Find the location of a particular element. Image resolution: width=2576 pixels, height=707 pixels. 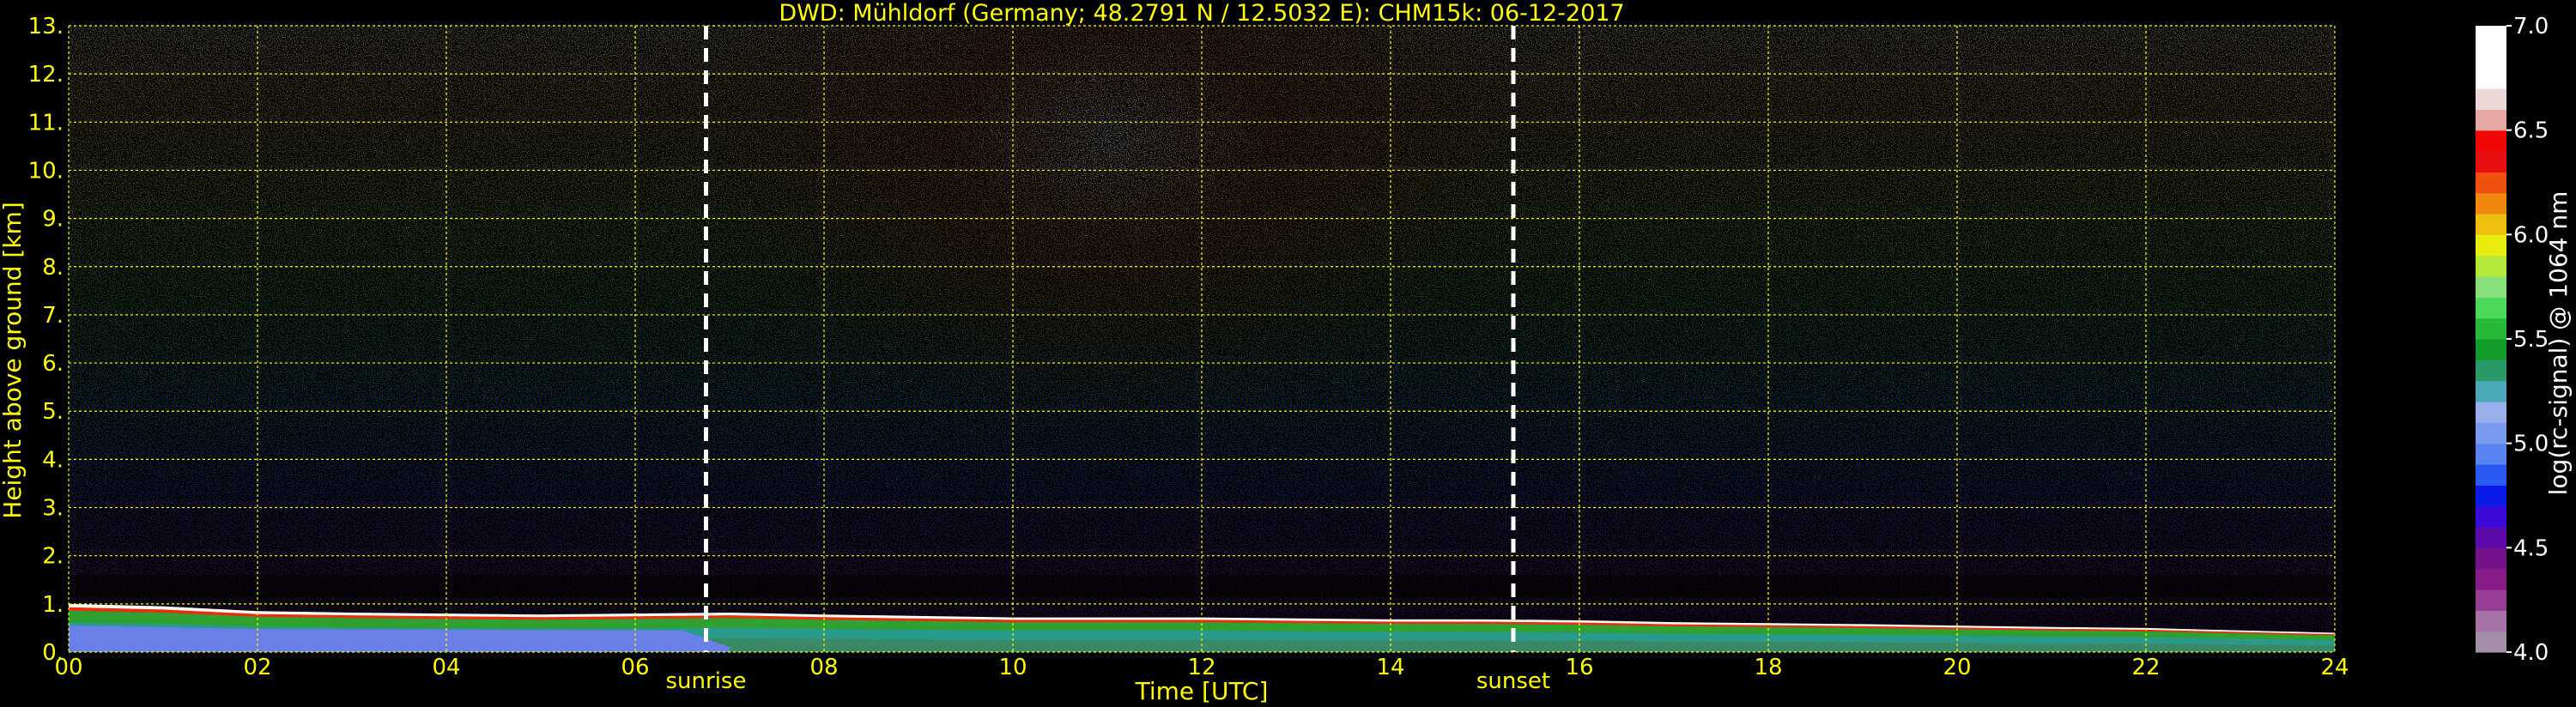

y-tick-label: 2. is located at coordinates (53, 557).